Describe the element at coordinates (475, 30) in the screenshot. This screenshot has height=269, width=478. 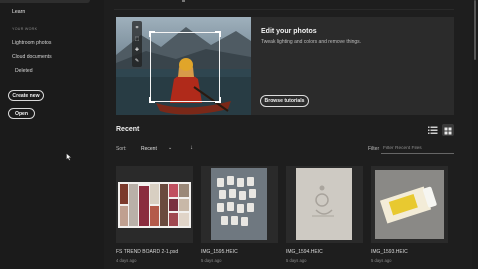
I see `scrollbar-thumb` at that location.